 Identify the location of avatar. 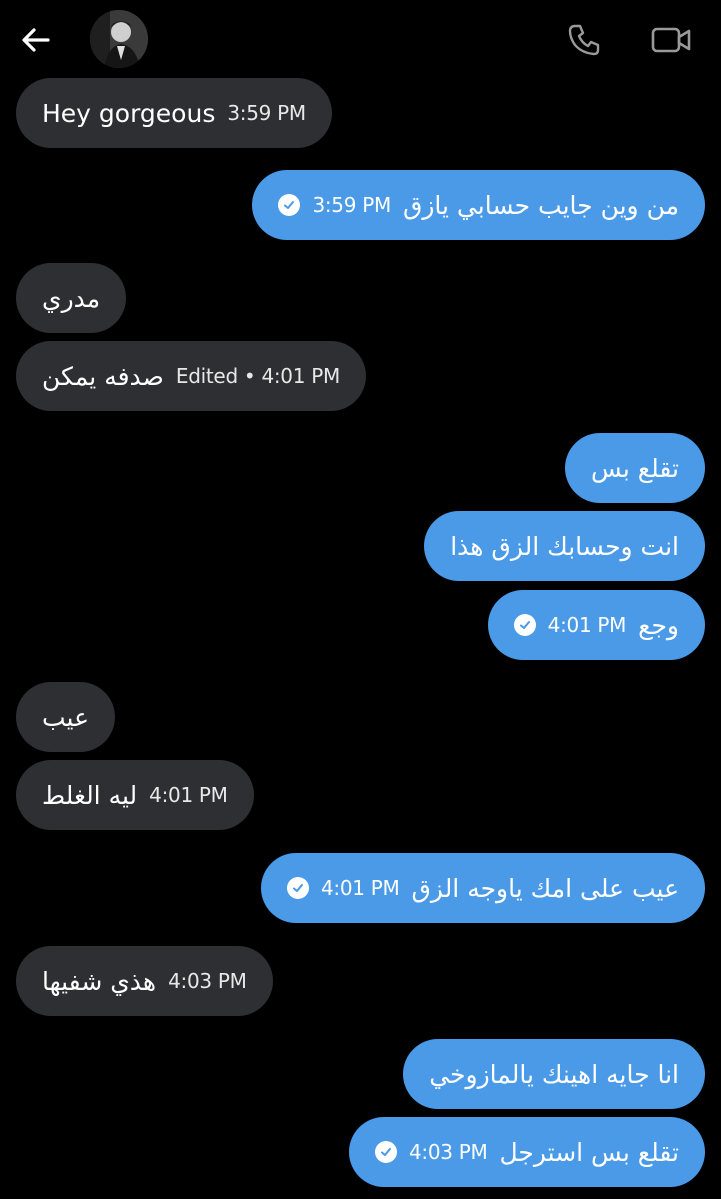
(119, 39).